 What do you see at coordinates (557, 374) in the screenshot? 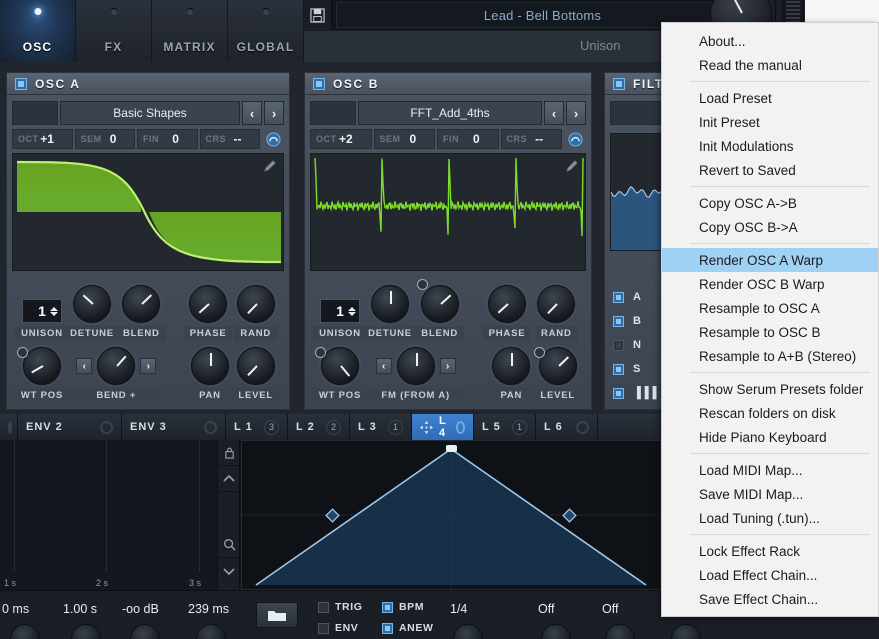
I see `osc-b-level: LEVEL` at bounding box center [557, 374].